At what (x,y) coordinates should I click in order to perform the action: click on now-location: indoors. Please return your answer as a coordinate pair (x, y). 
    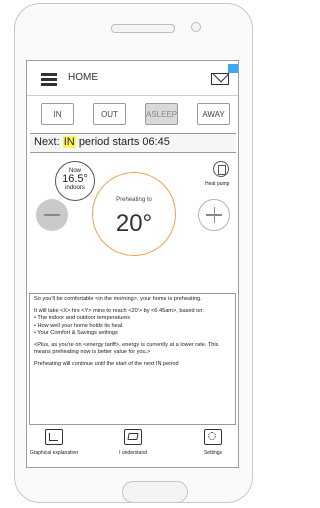
    Looking at the image, I should click on (75, 188).